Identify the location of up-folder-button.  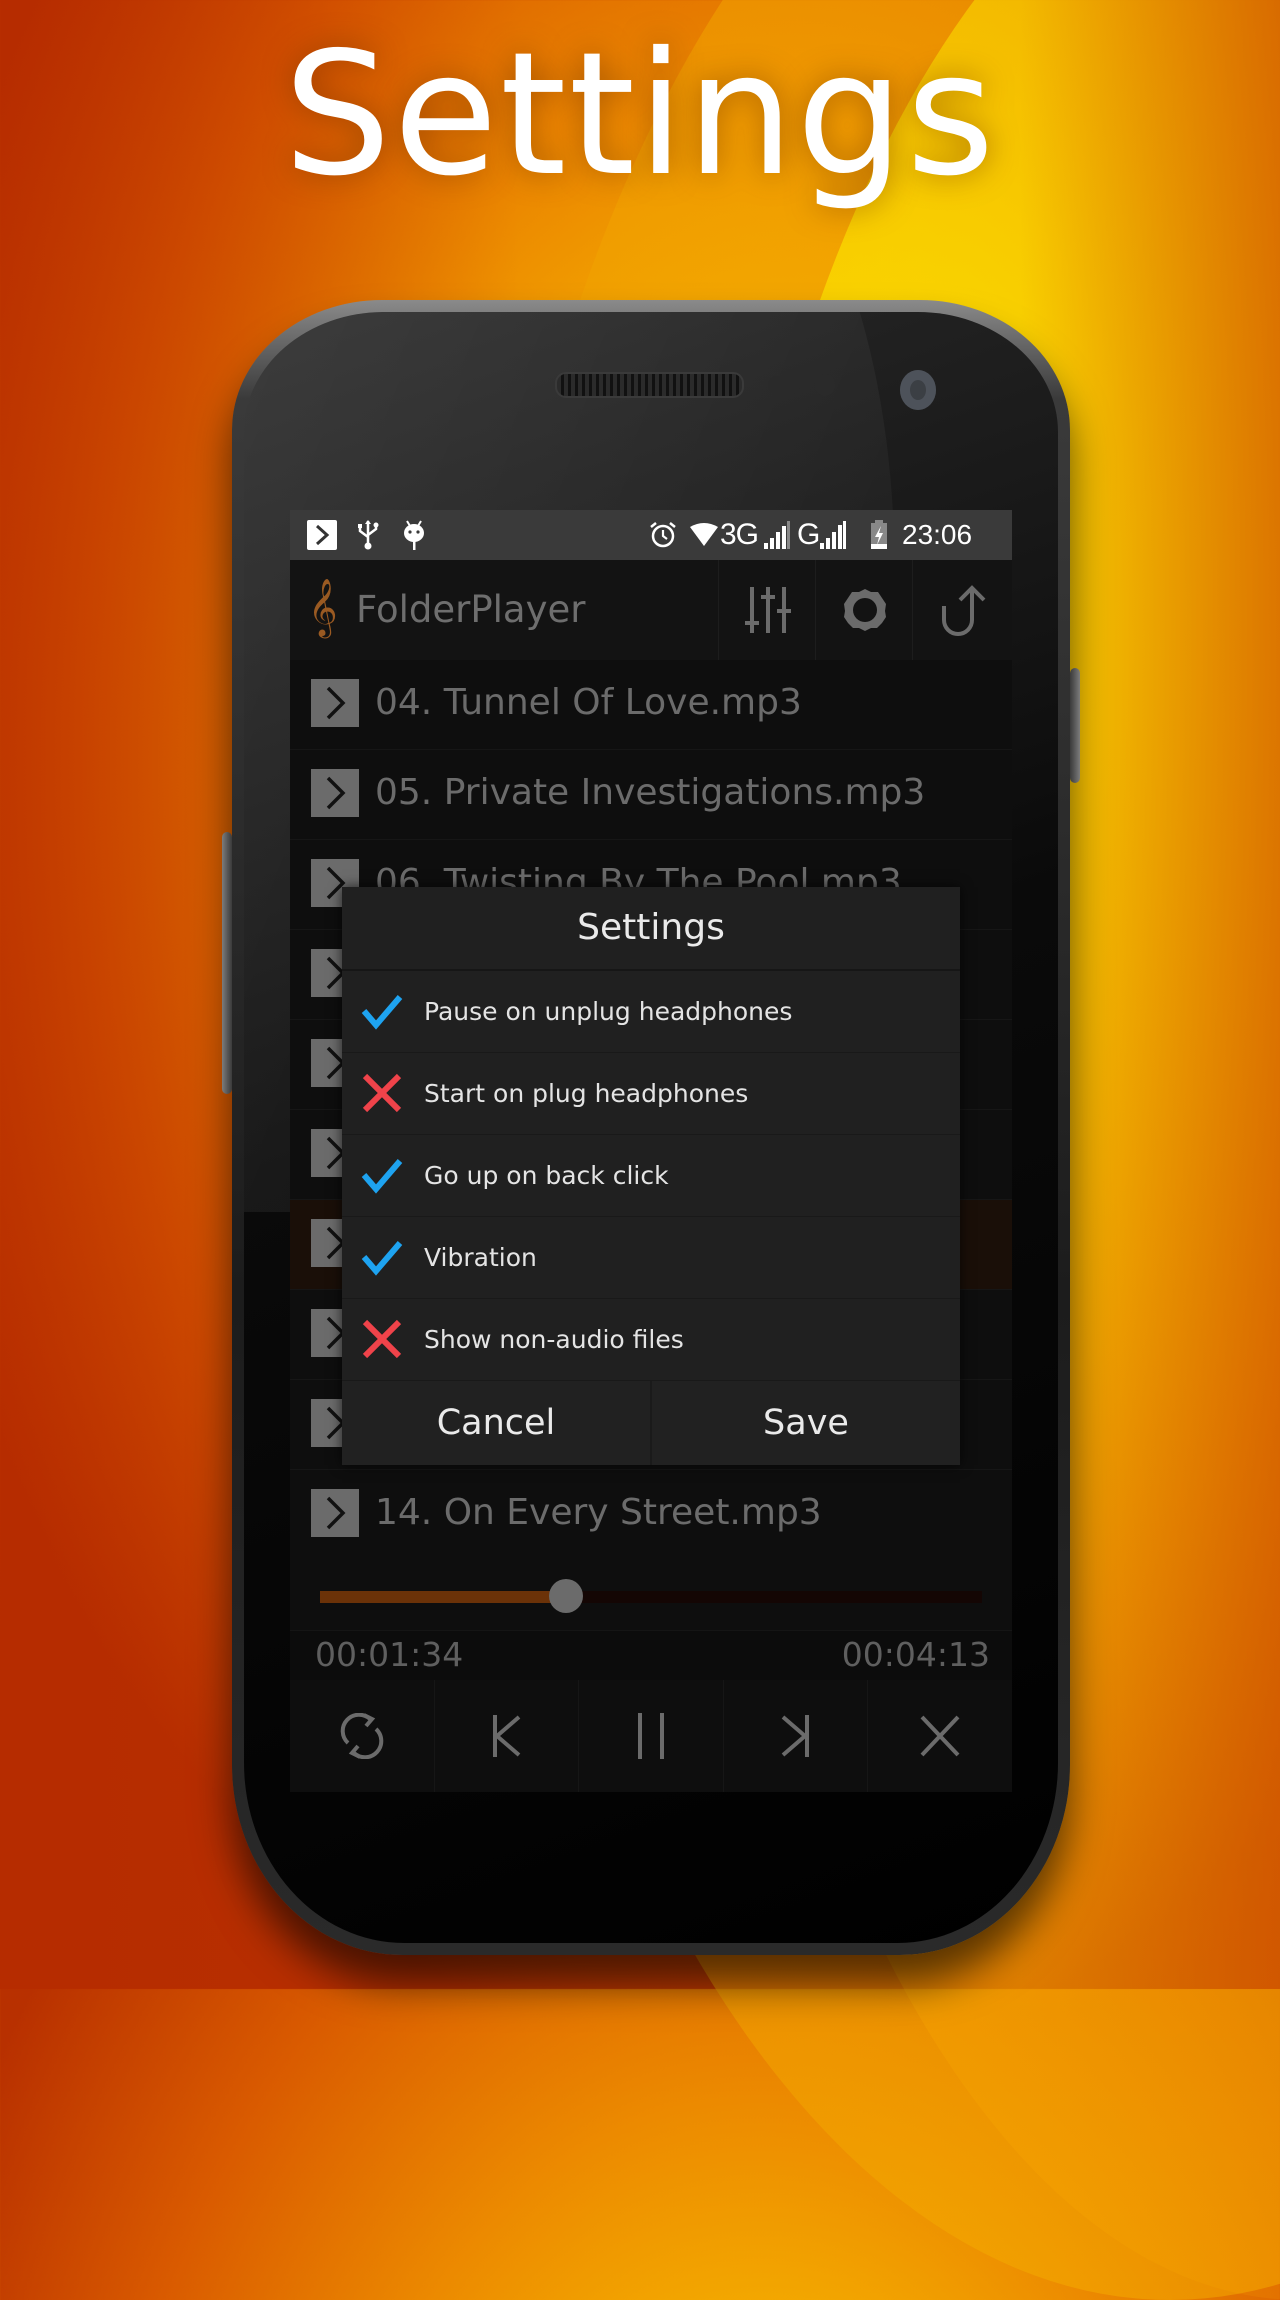
(961, 610).